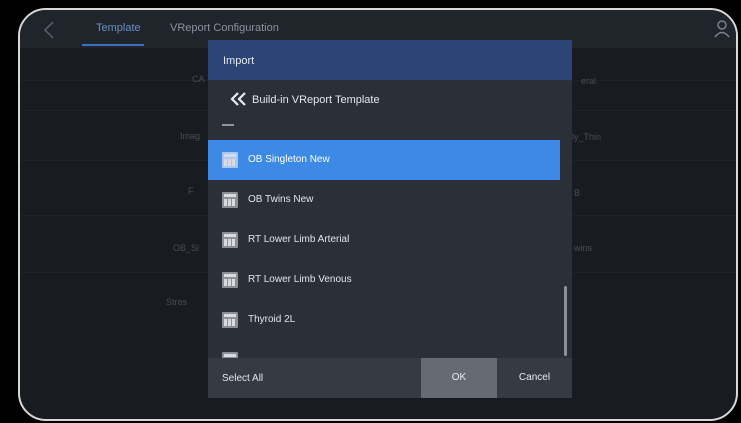 This screenshot has height=423, width=741. I want to click on back-chevron-icon, so click(49, 30).